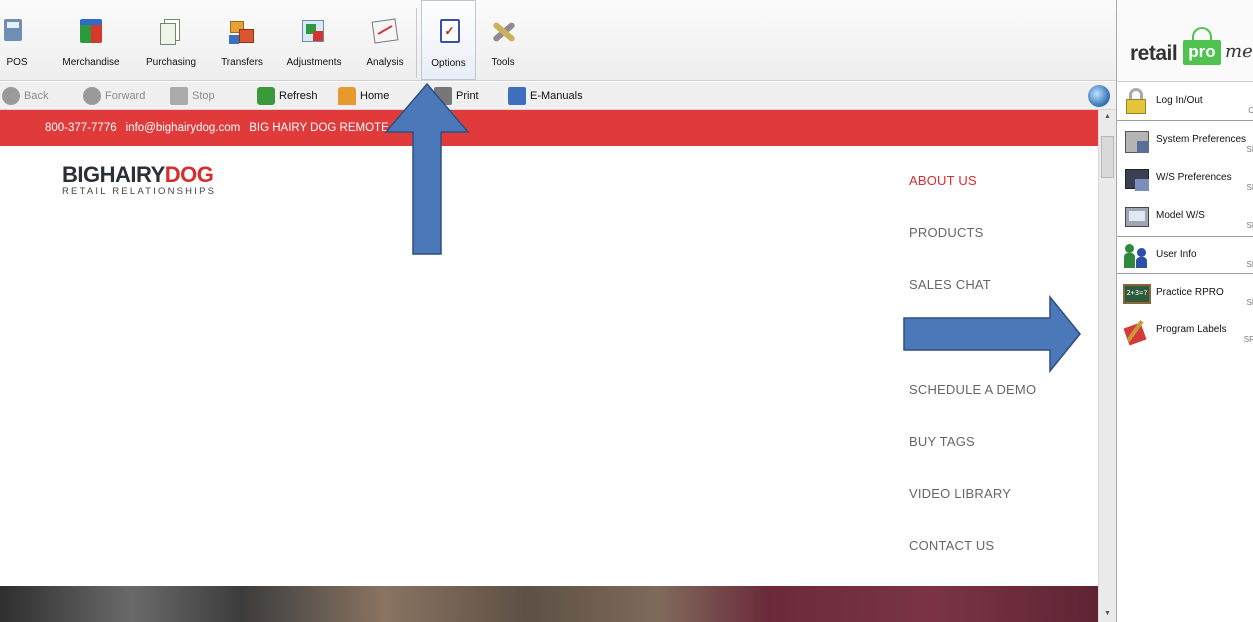  What do you see at coordinates (171, 62) in the screenshot?
I see `toolbar-label: Purchasing` at bounding box center [171, 62].